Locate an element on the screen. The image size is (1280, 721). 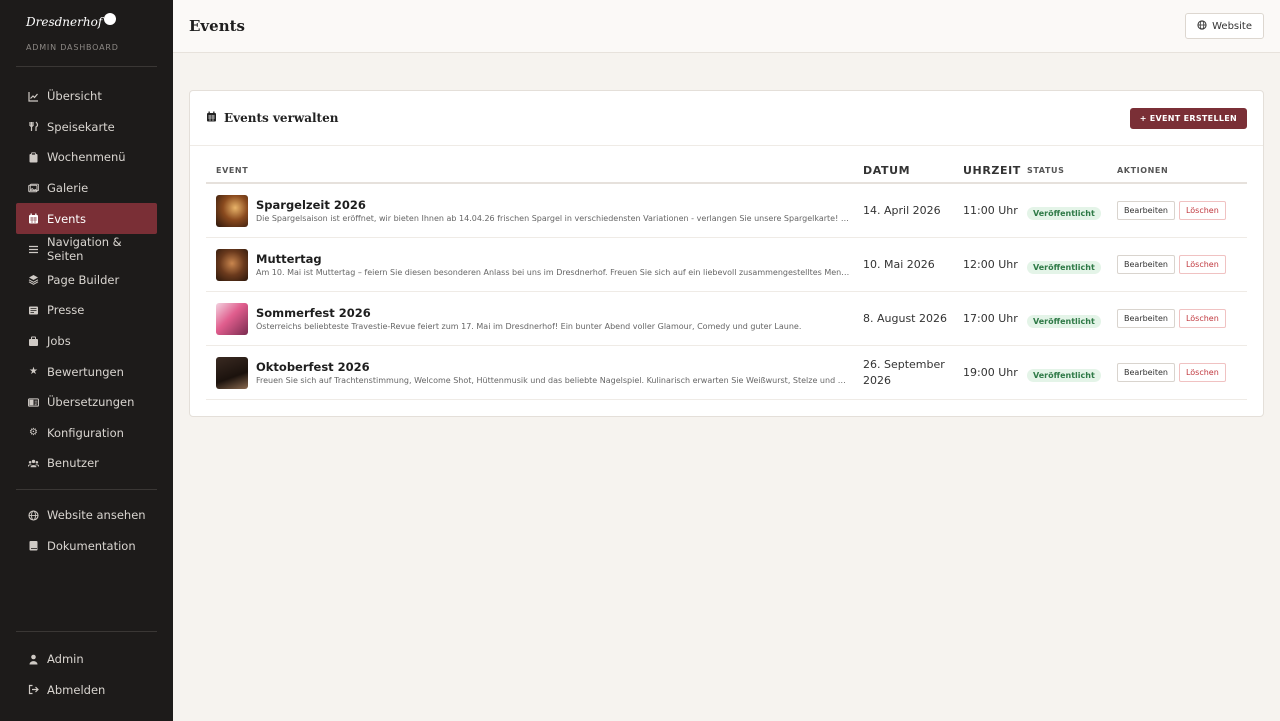
sidebar-item-label: Wochenmenü is located at coordinates (86, 157).